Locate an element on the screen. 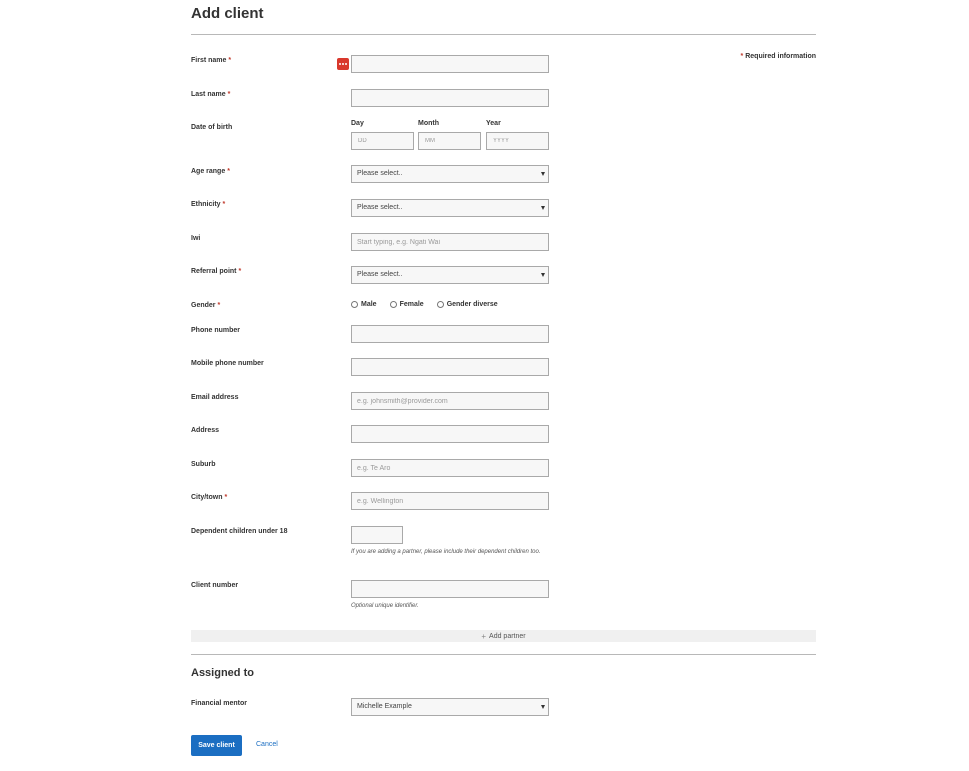 Image resolution: width=969 pixels, height=771 pixels. age-range-select: Please select.. is located at coordinates (450, 174).